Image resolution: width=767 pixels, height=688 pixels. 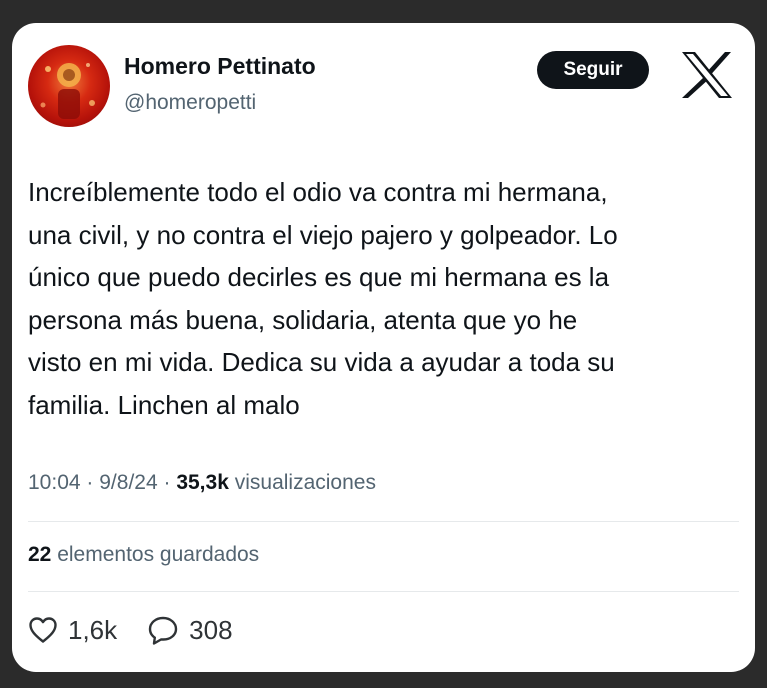 What do you see at coordinates (593, 70) in the screenshot?
I see `follow-button: Seguir` at bounding box center [593, 70].